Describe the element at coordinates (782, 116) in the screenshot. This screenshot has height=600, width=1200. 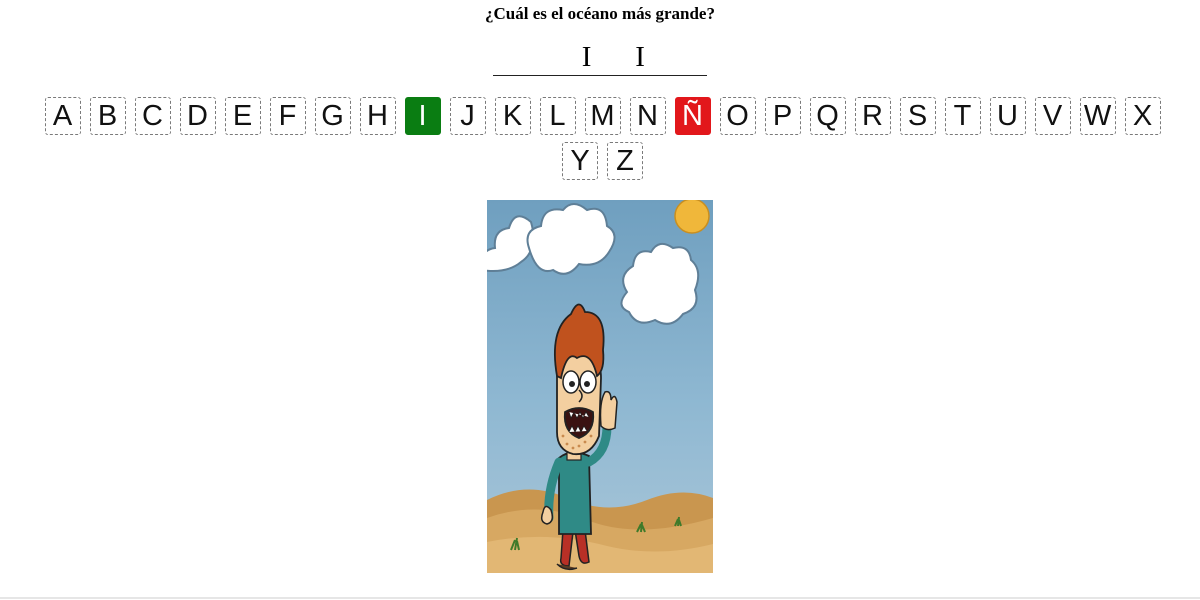
I see `letter-key-p: P` at that location.